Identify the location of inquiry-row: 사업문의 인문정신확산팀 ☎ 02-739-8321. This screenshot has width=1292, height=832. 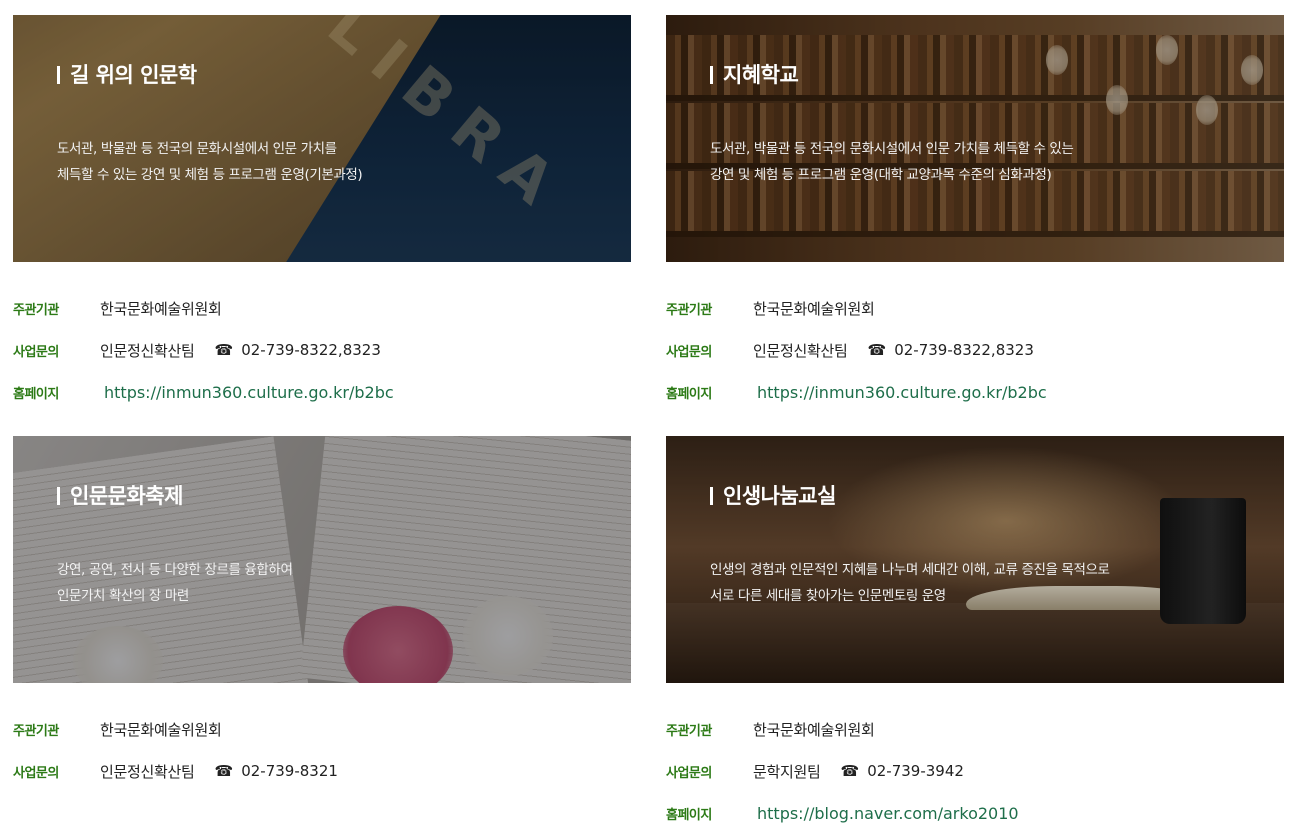
(322, 771).